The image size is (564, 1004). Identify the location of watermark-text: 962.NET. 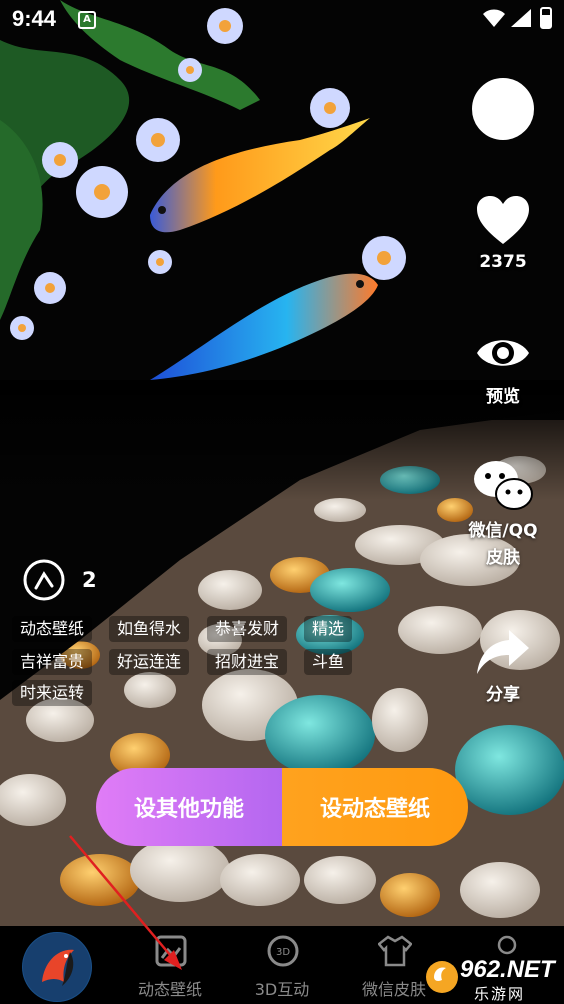
(507, 969).